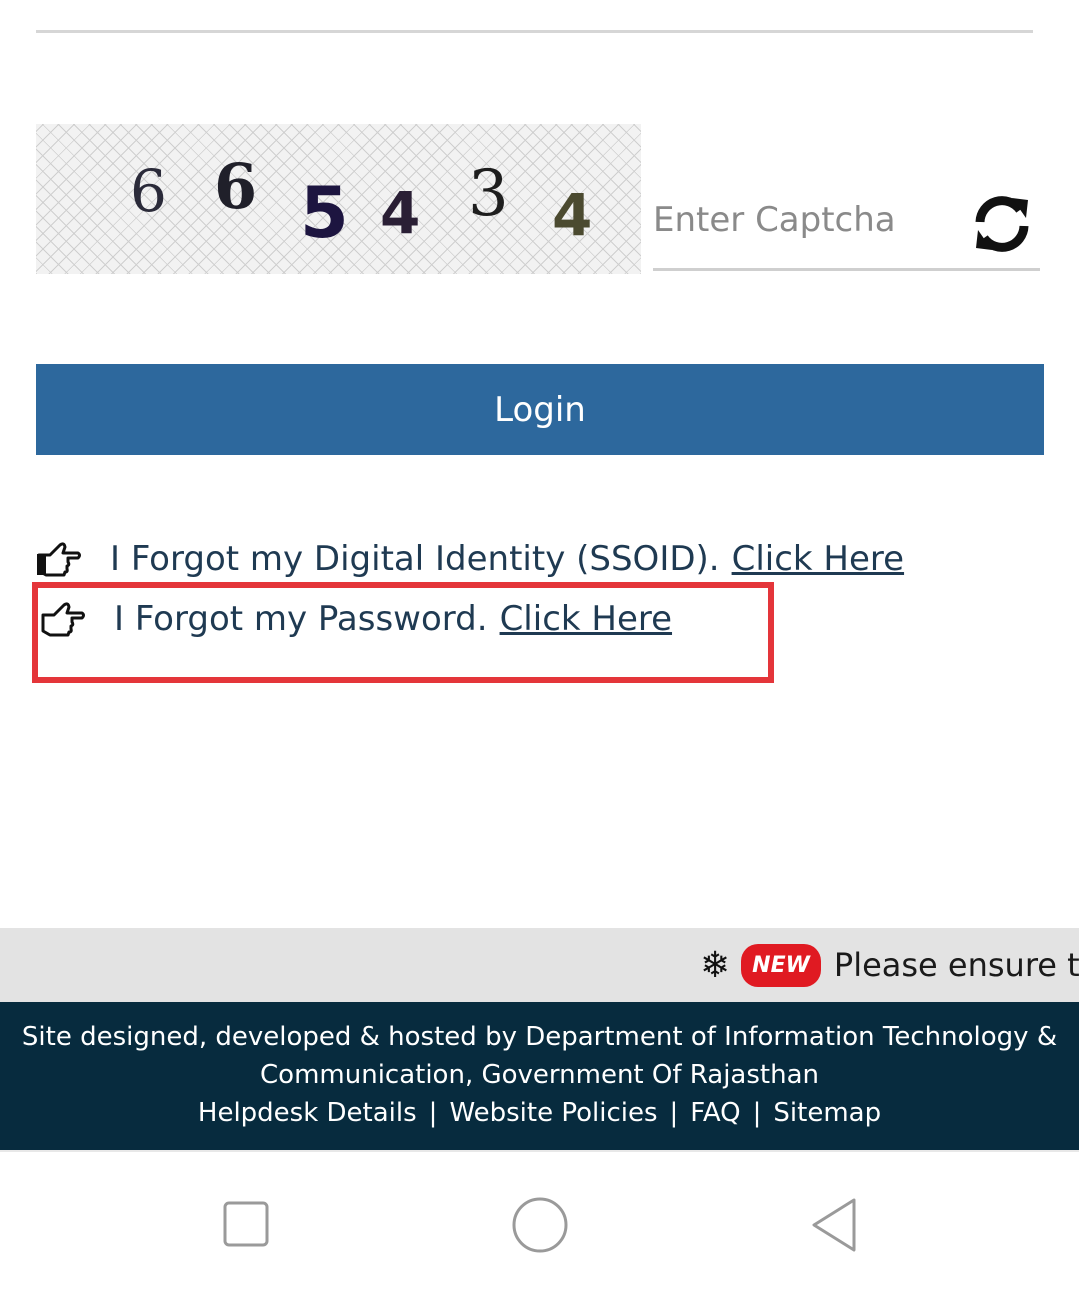 Image resolution: width=1079 pixels, height=1293 pixels. I want to click on captcha-digit: 5, so click(324, 213).